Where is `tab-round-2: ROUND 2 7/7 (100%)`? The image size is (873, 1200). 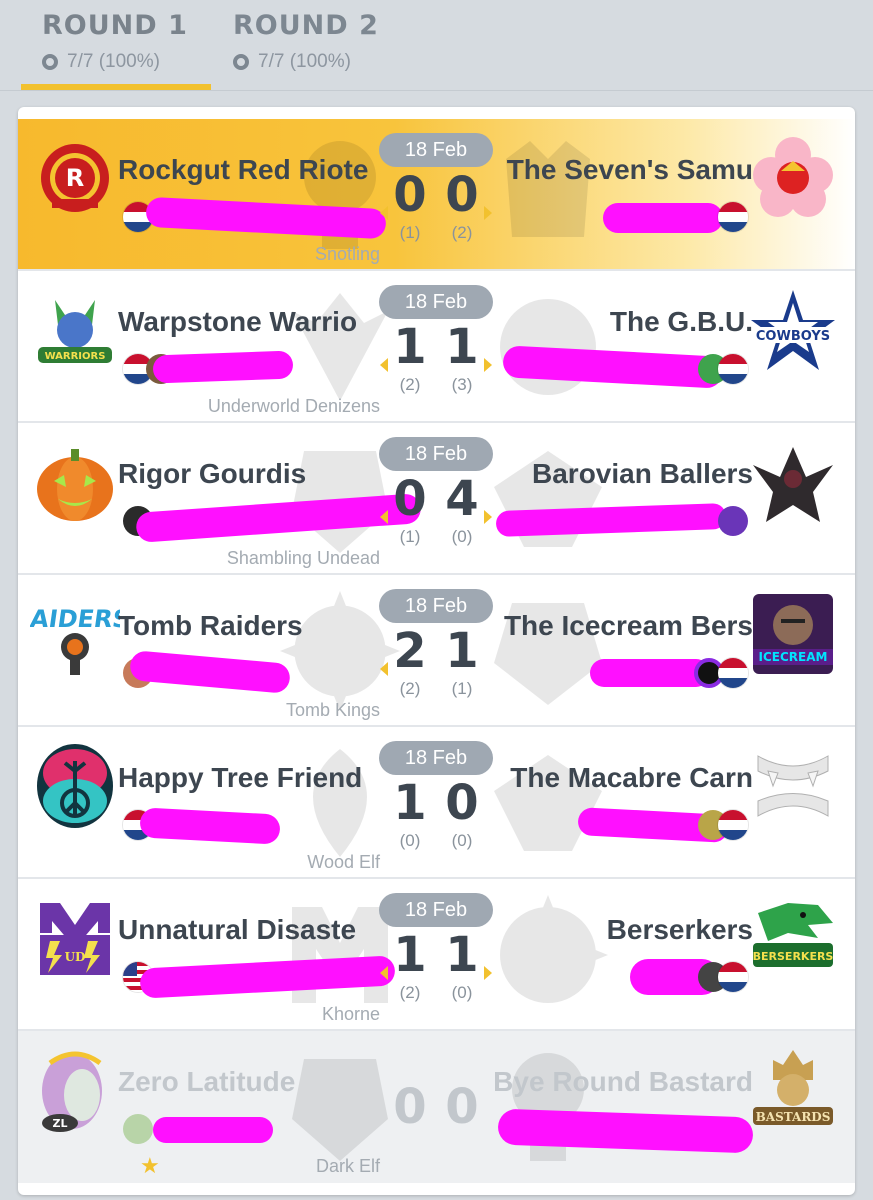 tab-round-2: ROUND 2 7/7 (100%) is located at coordinates (298, 50).